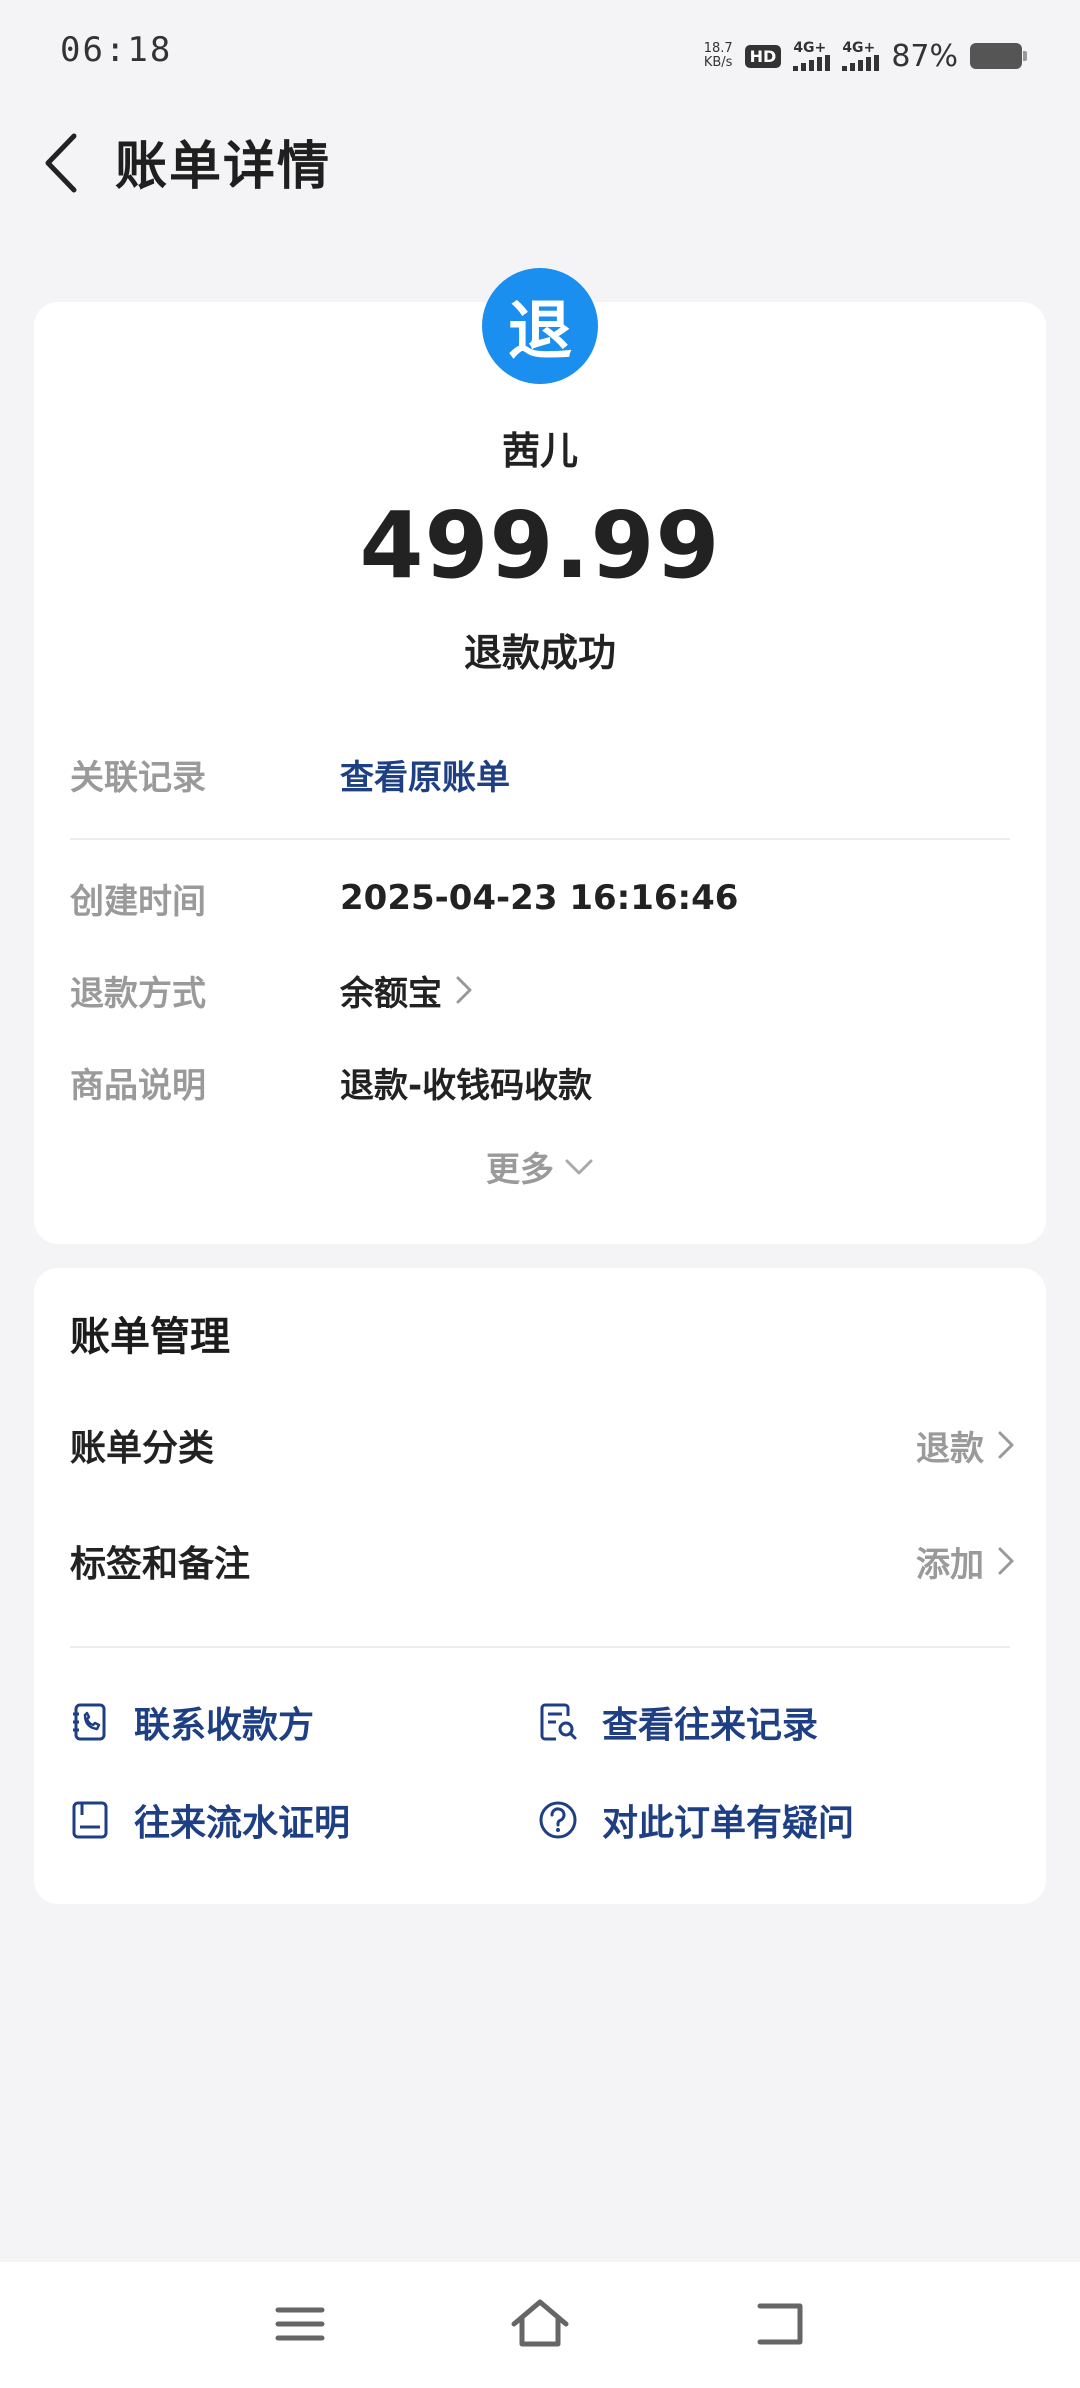 Image resolution: width=1080 pixels, height=2388 pixels. What do you see at coordinates (138, 777) in the screenshot?
I see `related-record-label: 关联记录` at bounding box center [138, 777].